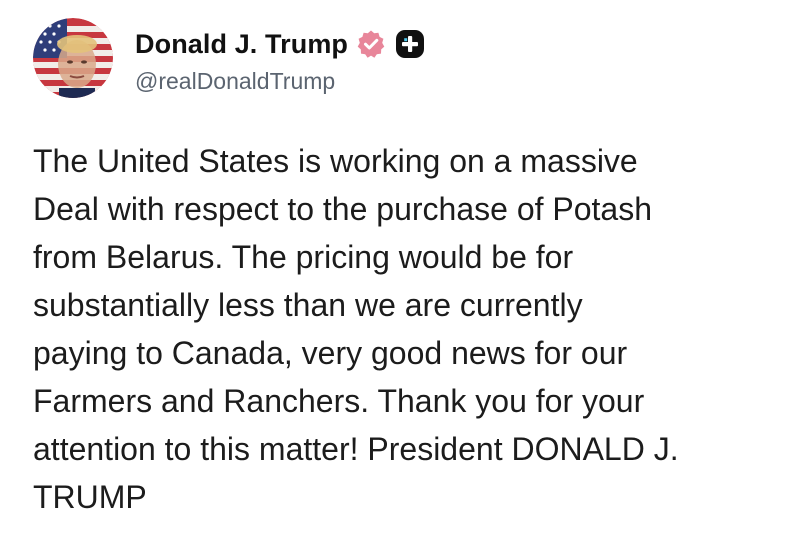 This screenshot has height=548, width=800. What do you see at coordinates (241, 44) in the screenshot?
I see `author-display-name: Donald J. Trump` at bounding box center [241, 44].